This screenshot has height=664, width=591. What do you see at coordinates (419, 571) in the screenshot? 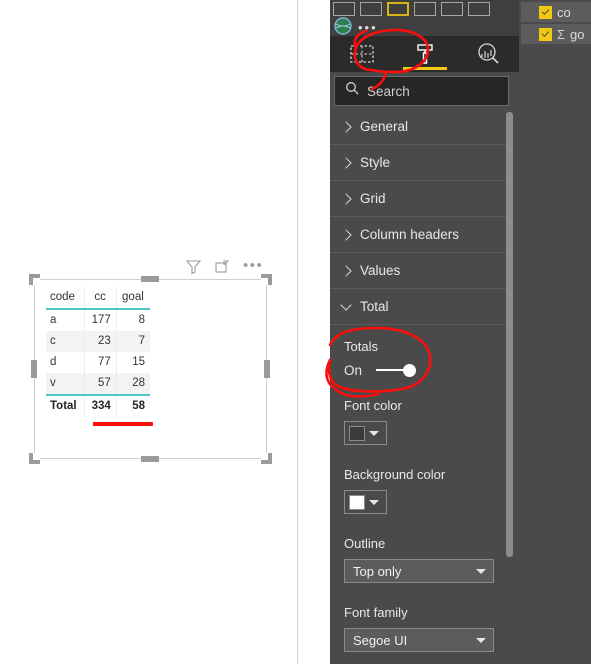
I see `outline-dropdown: Top only` at bounding box center [419, 571].